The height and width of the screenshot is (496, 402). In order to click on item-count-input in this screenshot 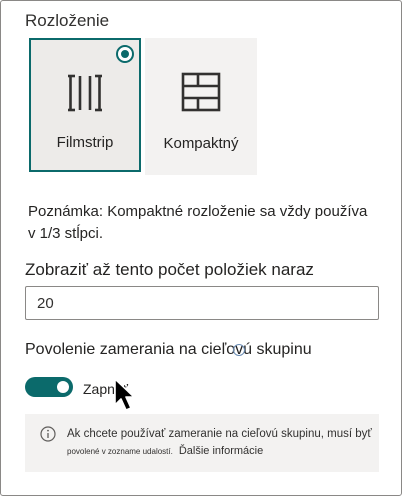, I will do `click(202, 303)`.